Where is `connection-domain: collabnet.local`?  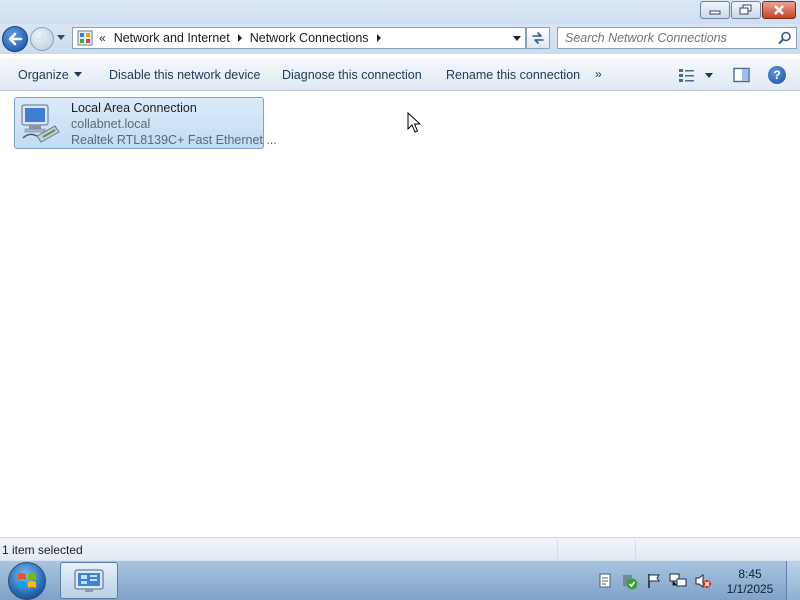
connection-domain: collabnet.local is located at coordinates (111, 124).